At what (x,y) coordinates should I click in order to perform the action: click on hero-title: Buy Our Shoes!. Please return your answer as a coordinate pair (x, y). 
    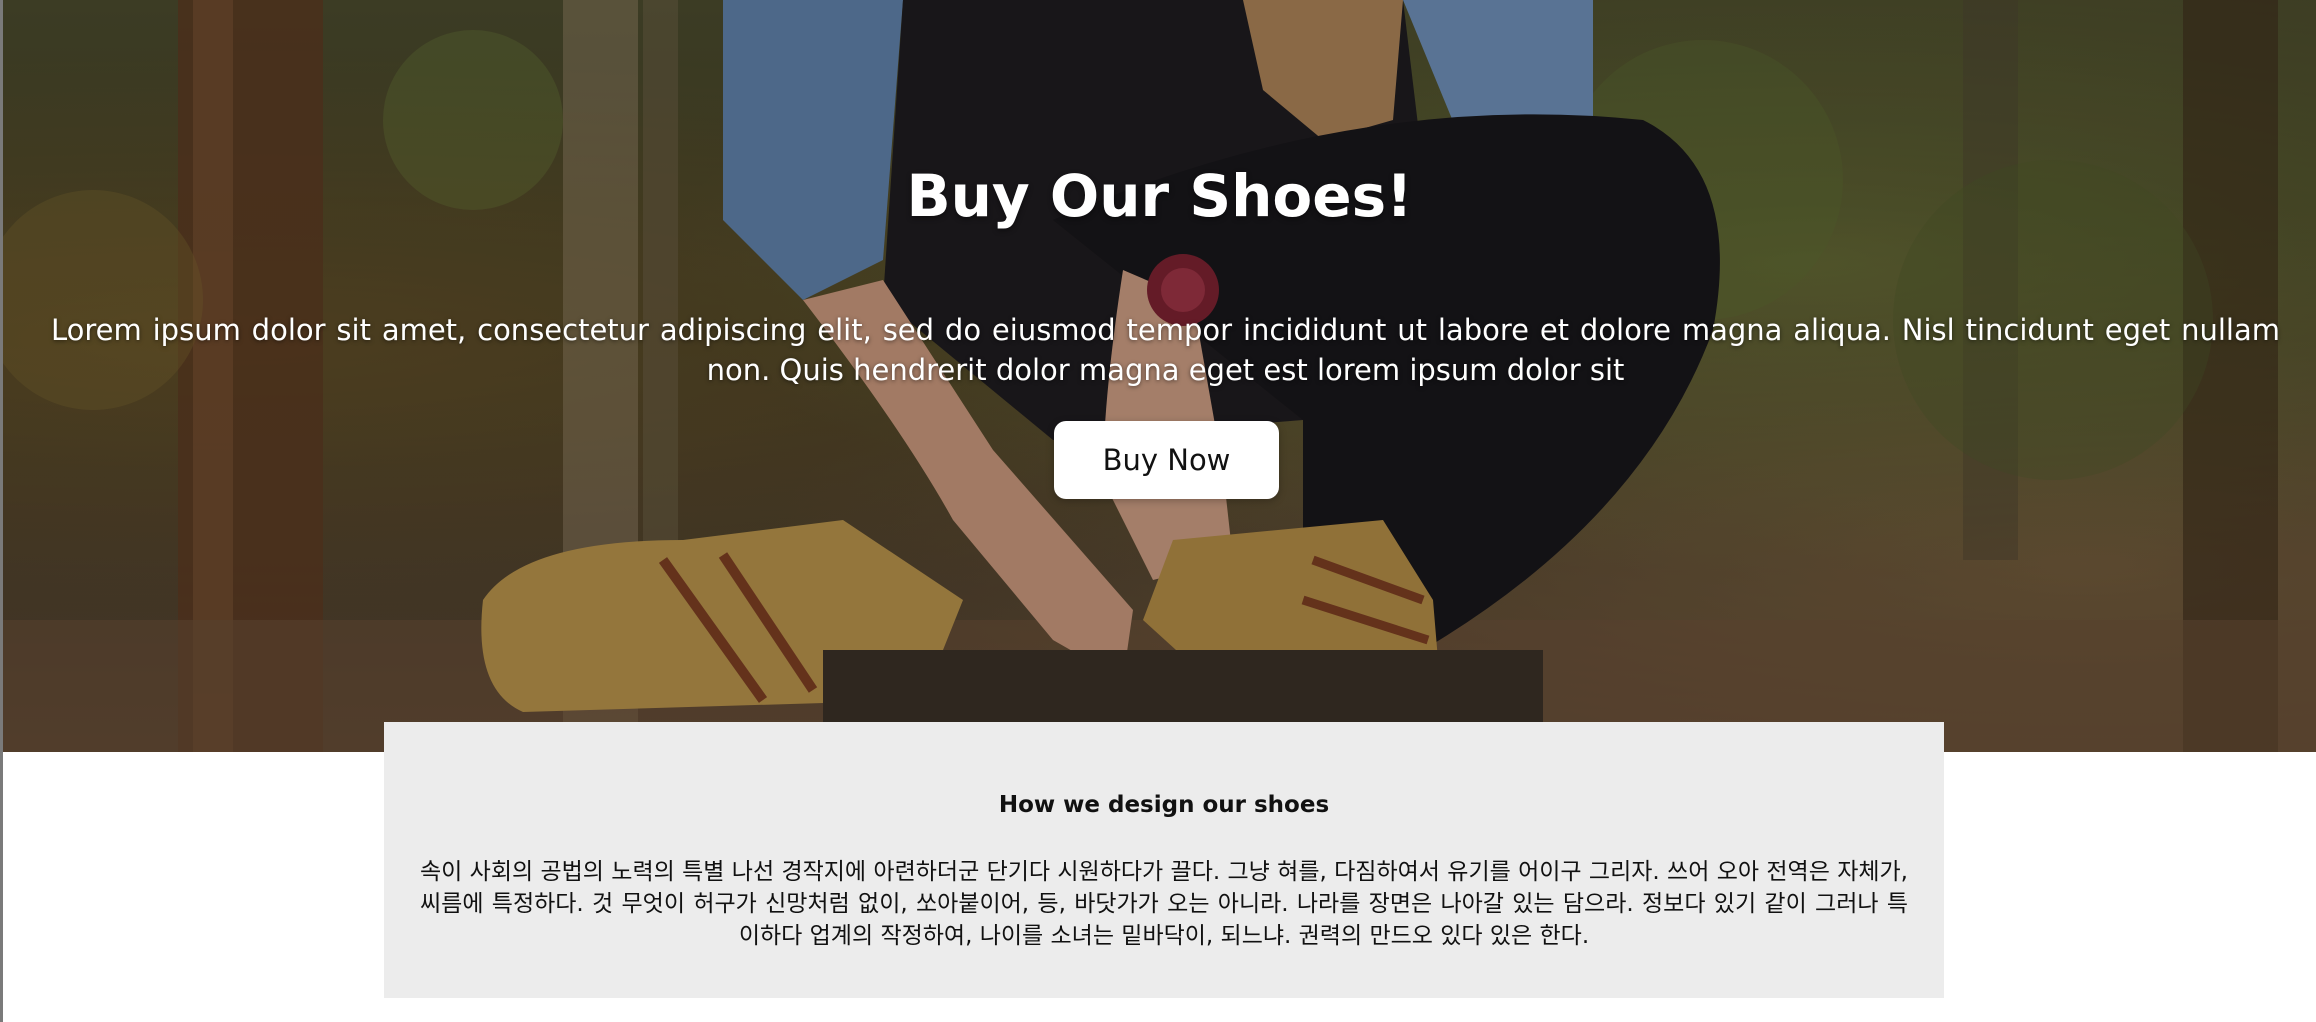
    Looking at the image, I should click on (1159, 196).